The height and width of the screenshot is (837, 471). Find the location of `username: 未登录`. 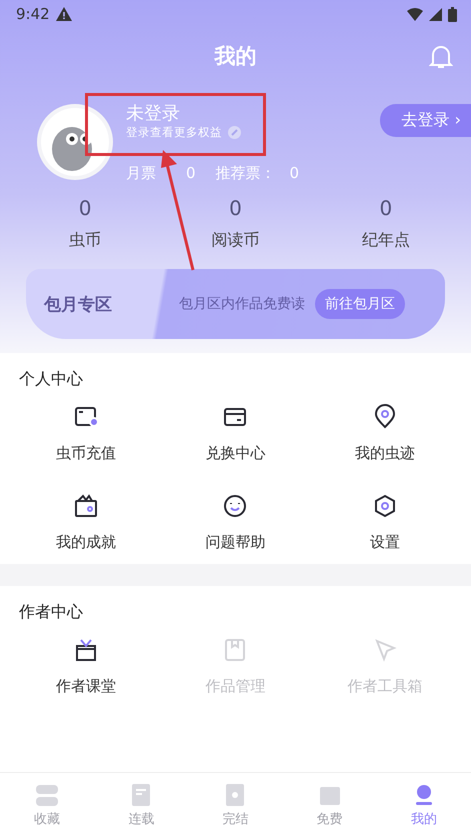

username: 未登录 is located at coordinates (153, 113).